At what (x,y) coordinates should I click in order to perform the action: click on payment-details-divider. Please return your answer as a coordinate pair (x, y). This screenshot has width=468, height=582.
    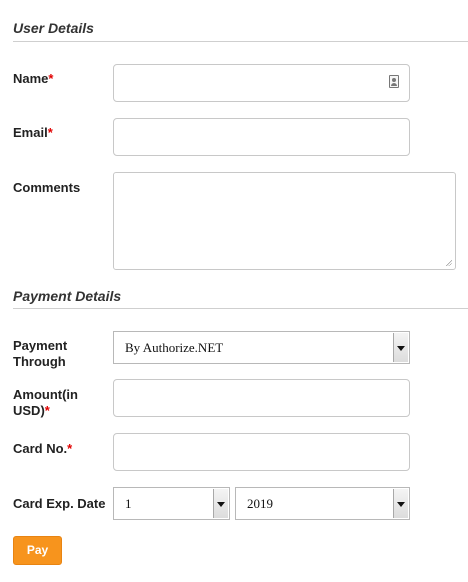
    Looking at the image, I should click on (240, 308).